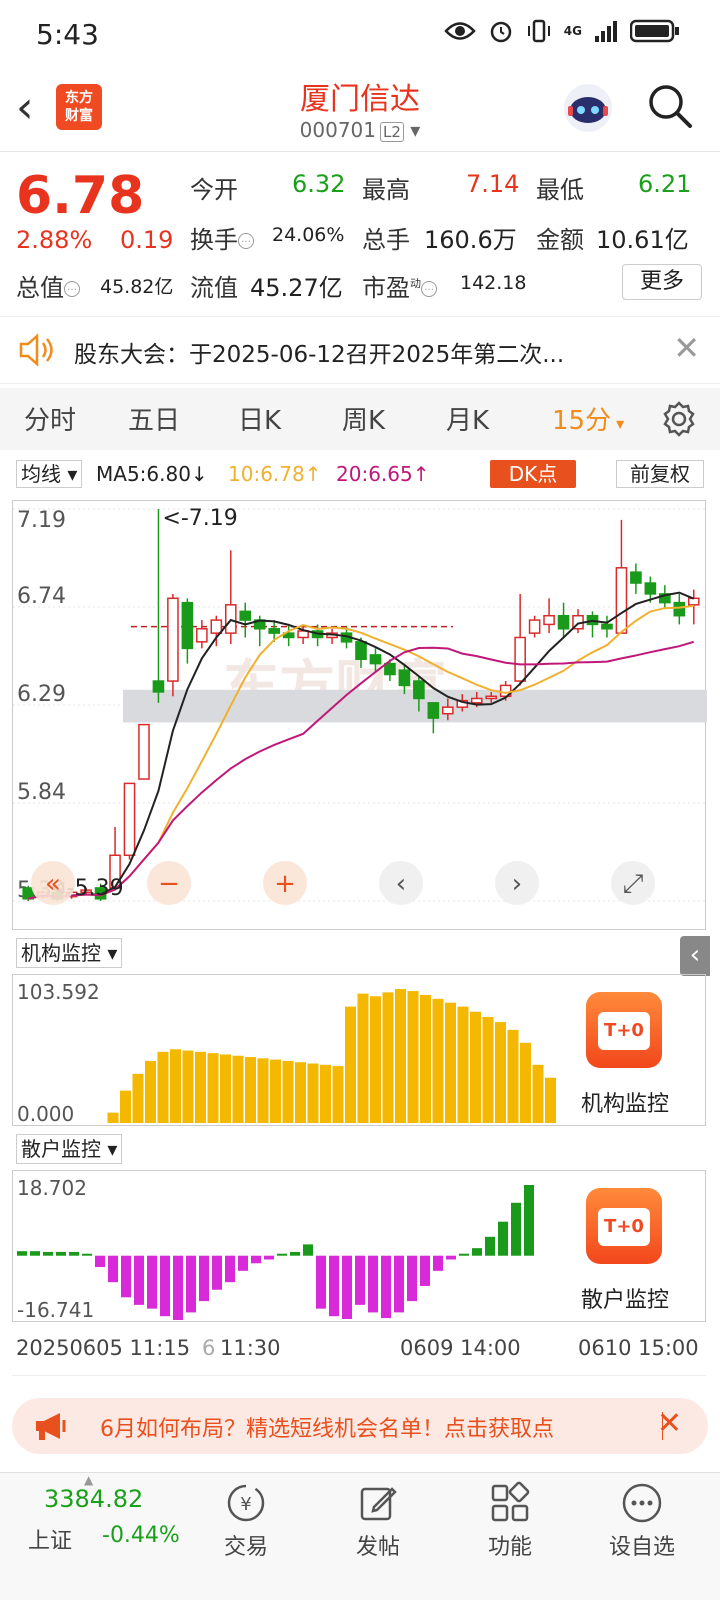 This screenshot has width=720, height=1600. I want to click on high-value: 7.14, so click(493, 184).